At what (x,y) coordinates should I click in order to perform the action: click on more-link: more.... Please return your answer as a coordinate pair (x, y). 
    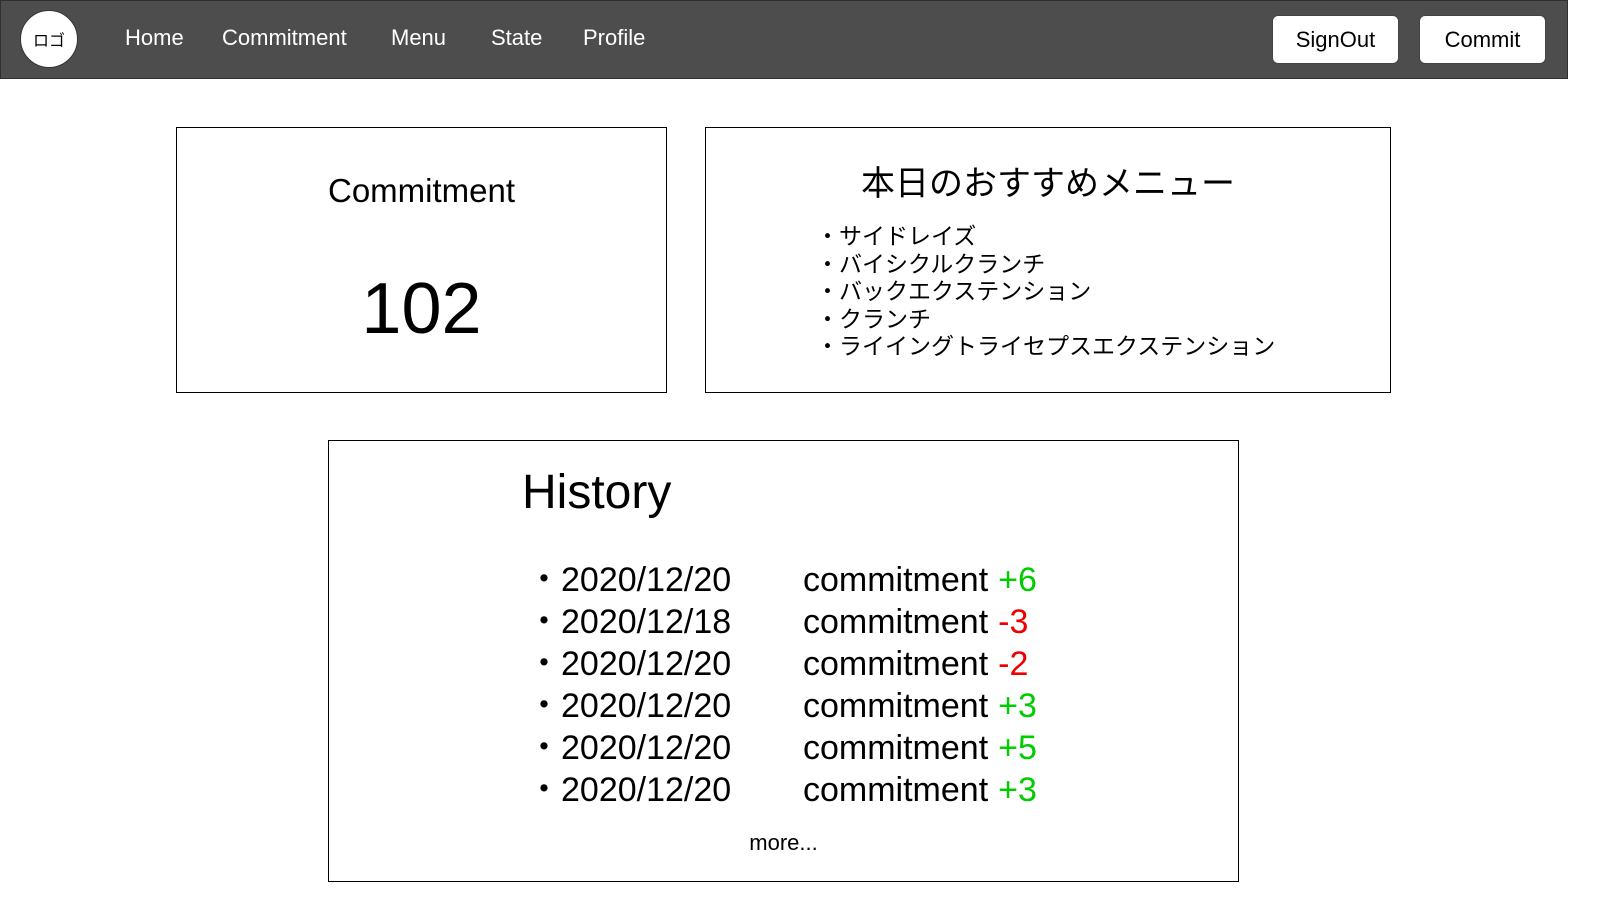
    Looking at the image, I should click on (783, 843).